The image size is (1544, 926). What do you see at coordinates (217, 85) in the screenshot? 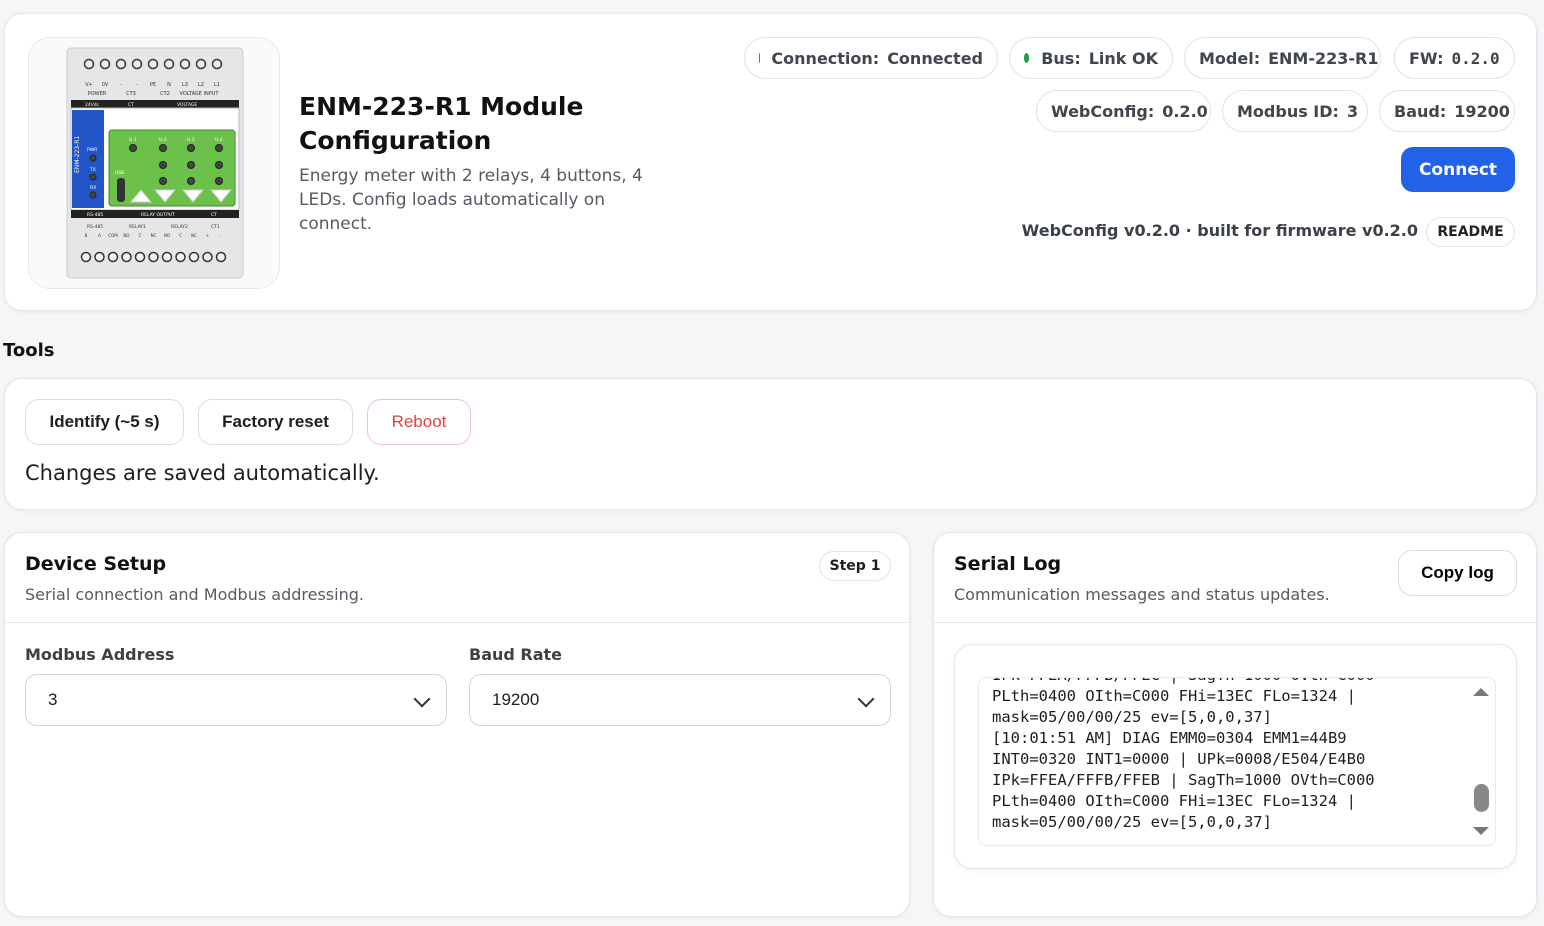
I see `top-terminal-label: L1` at bounding box center [217, 85].